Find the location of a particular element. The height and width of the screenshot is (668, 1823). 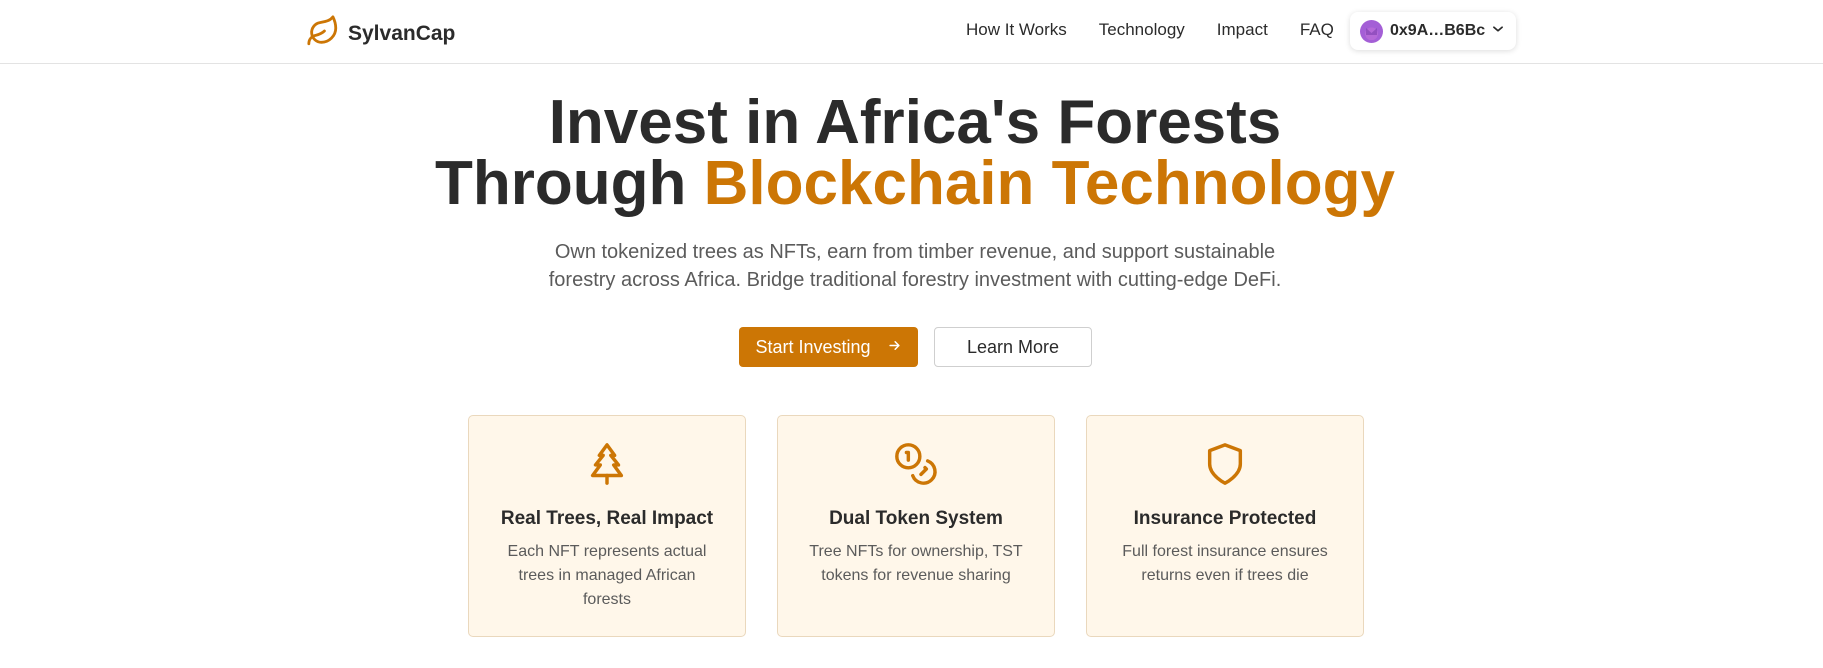

hero-title-line2: Through is located at coordinates (569, 183).